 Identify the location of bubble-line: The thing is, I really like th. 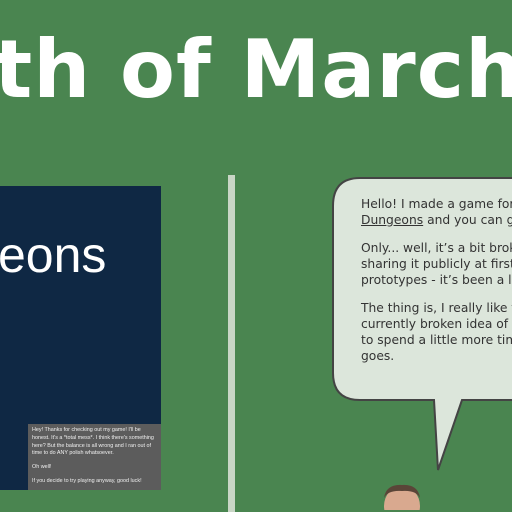
(436, 308).